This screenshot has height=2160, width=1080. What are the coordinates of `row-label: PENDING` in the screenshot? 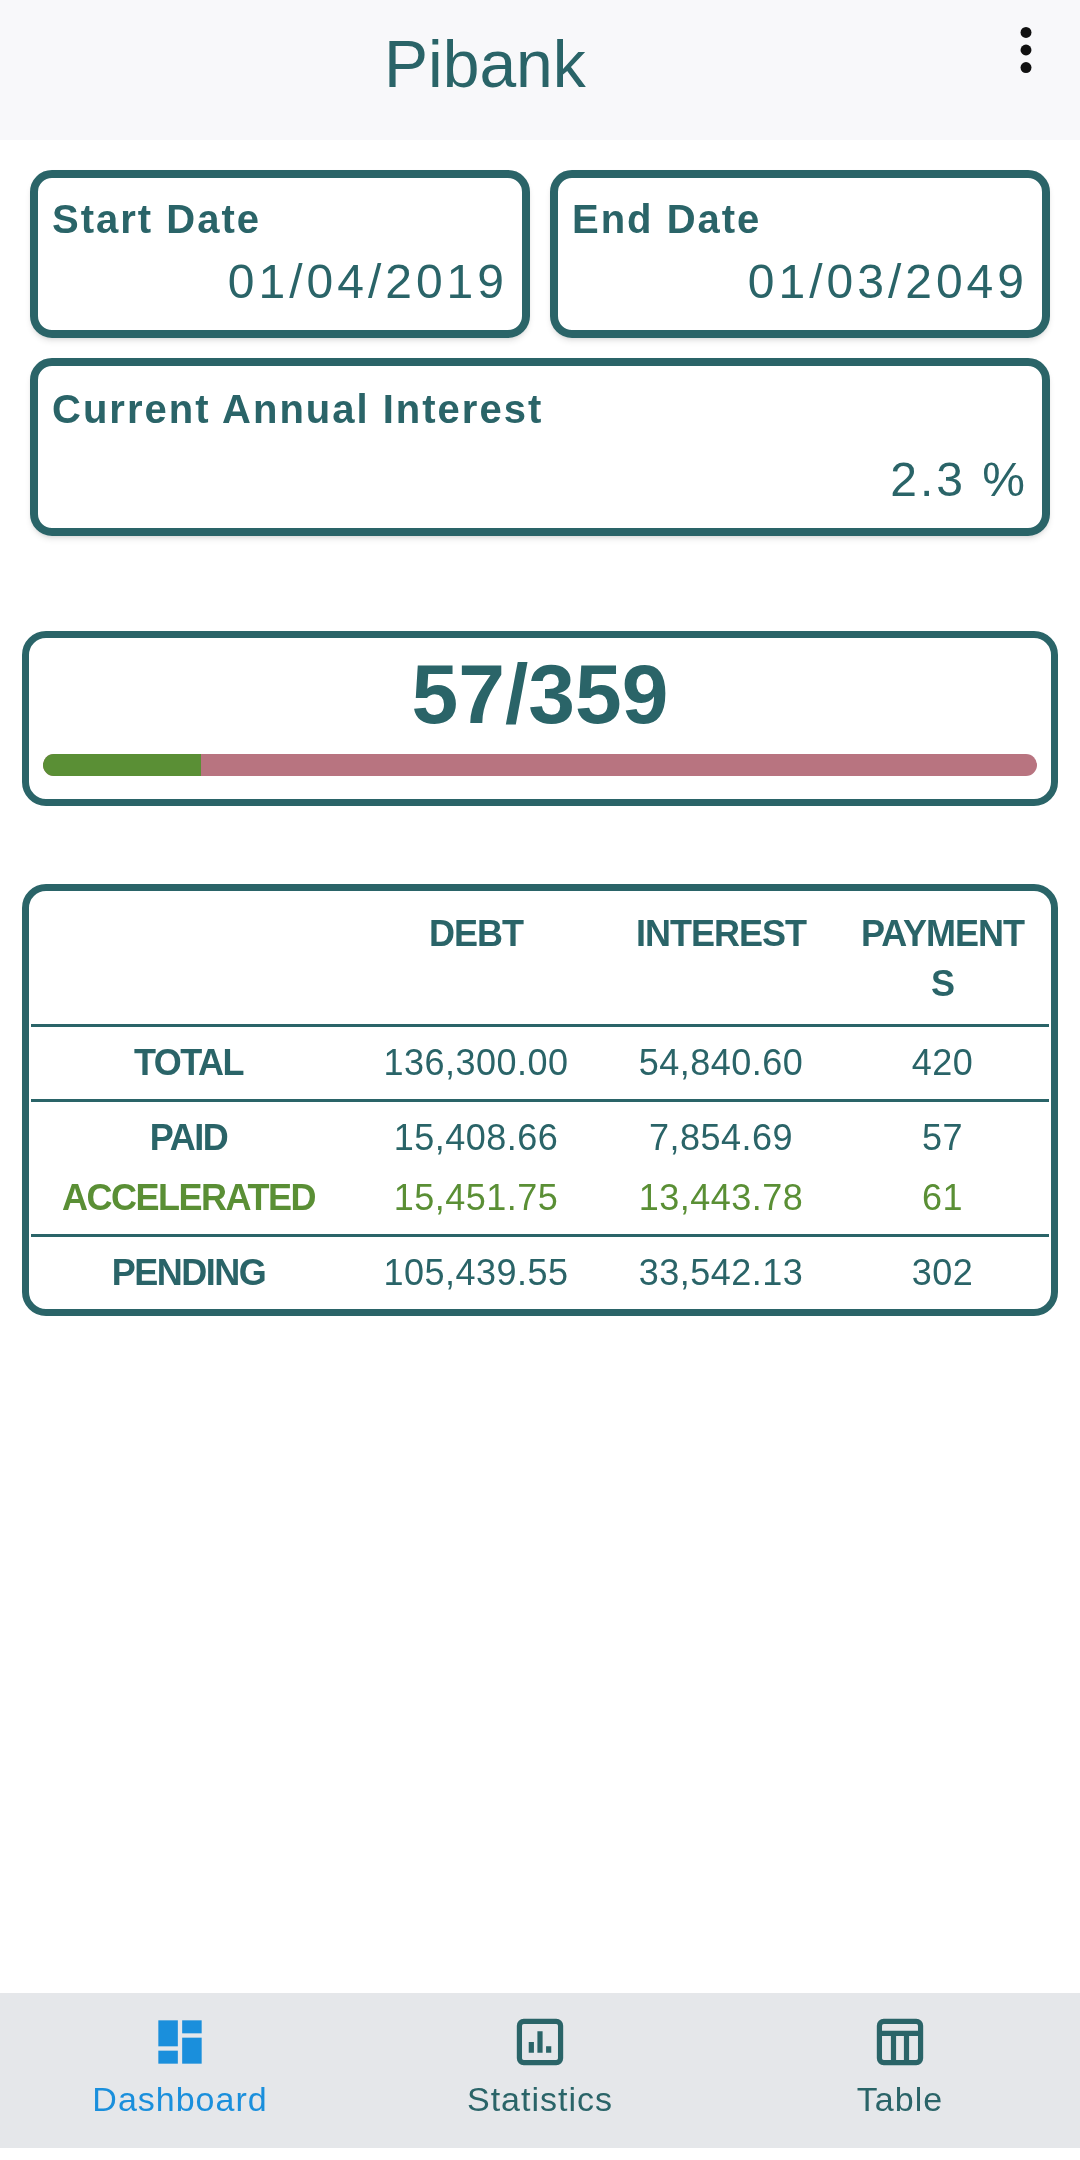 It's located at (188, 1272).